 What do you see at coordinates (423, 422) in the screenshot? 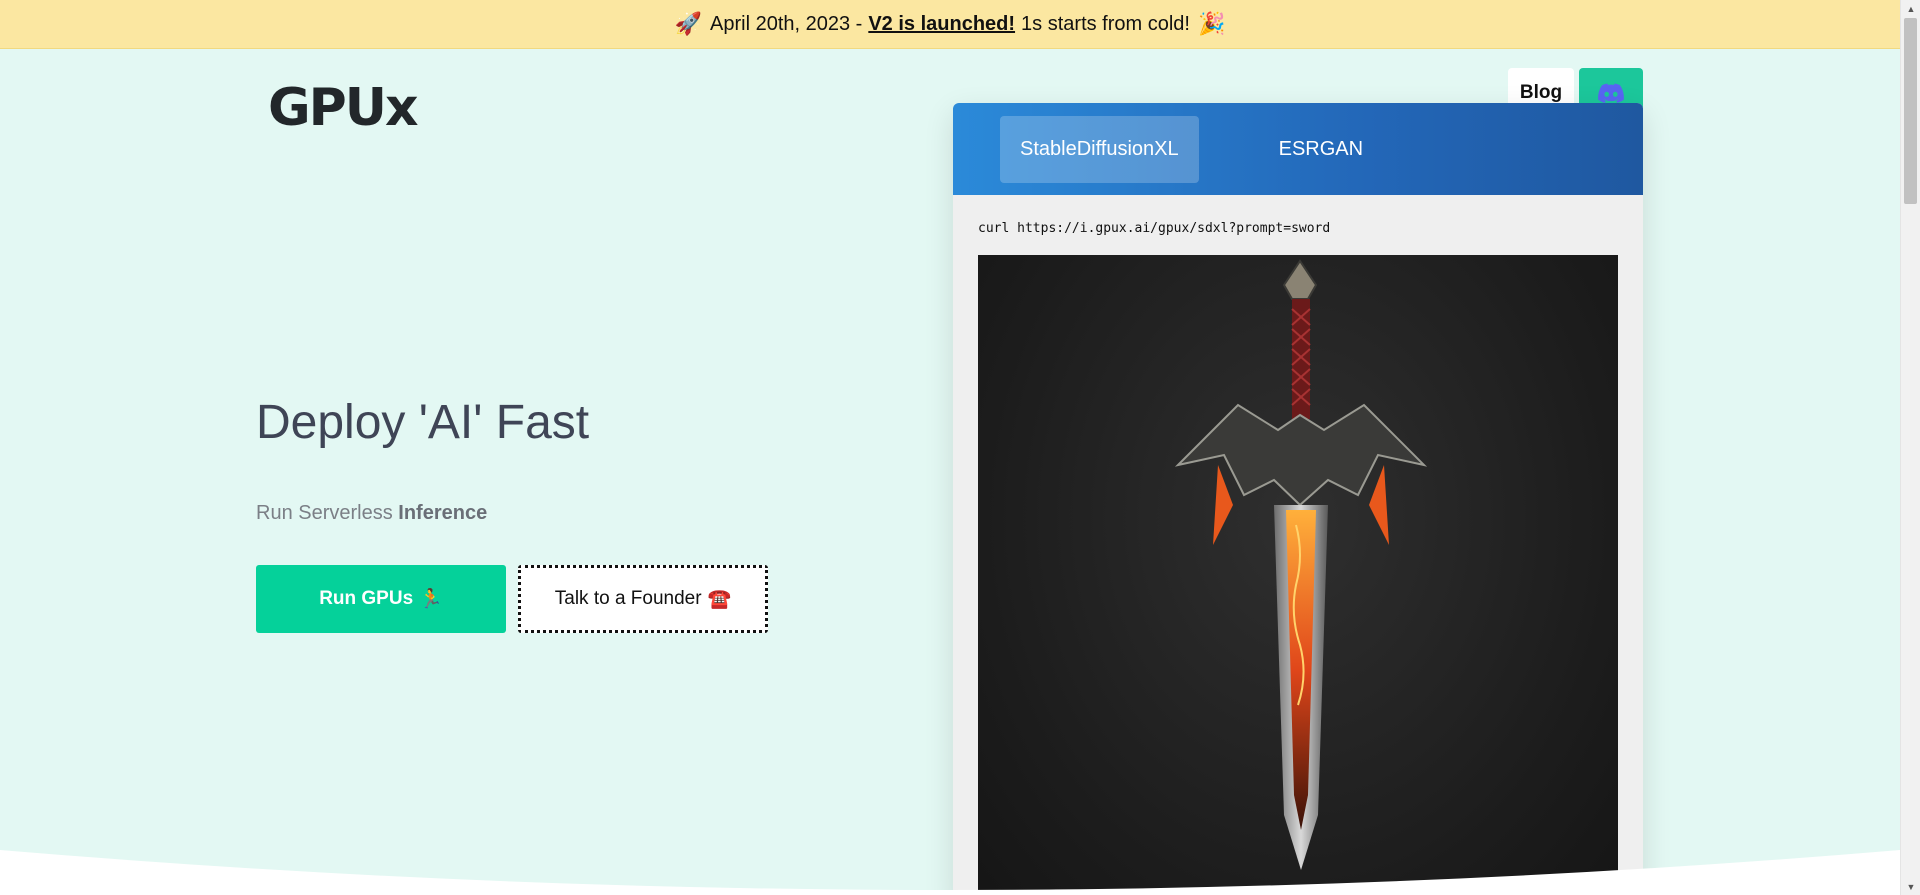
I see `hero-title: Deploy 'AI' Fast` at bounding box center [423, 422].